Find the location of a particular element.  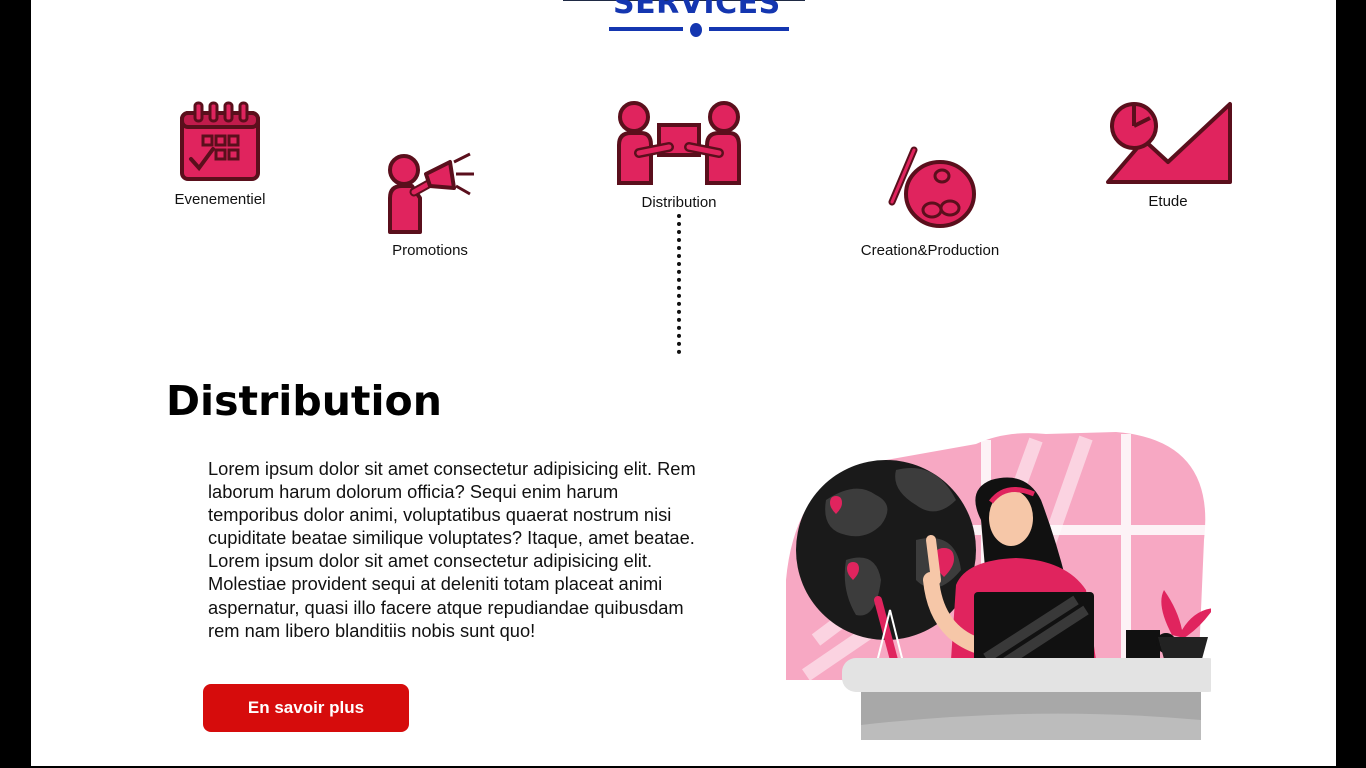

service-label: Promotions is located at coordinates (430, 250).